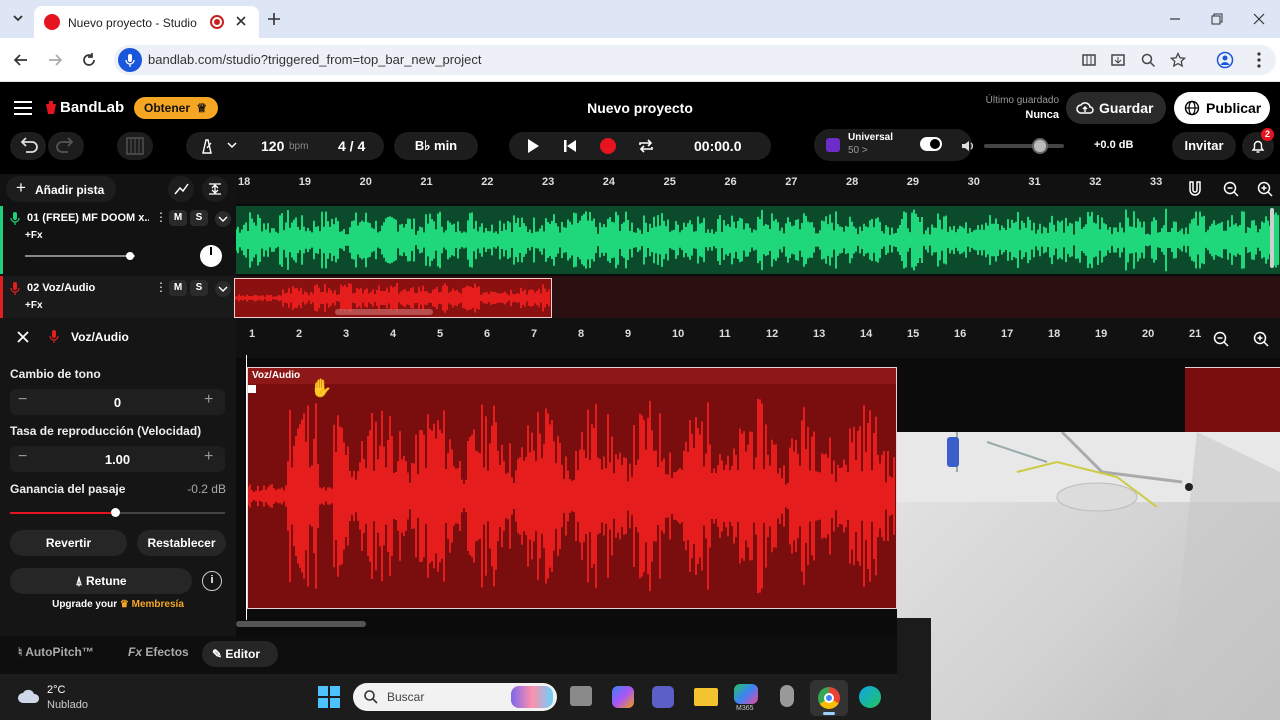 The image size is (1280, 720). I want to click on recorder-app-icon, so click(787, 696).